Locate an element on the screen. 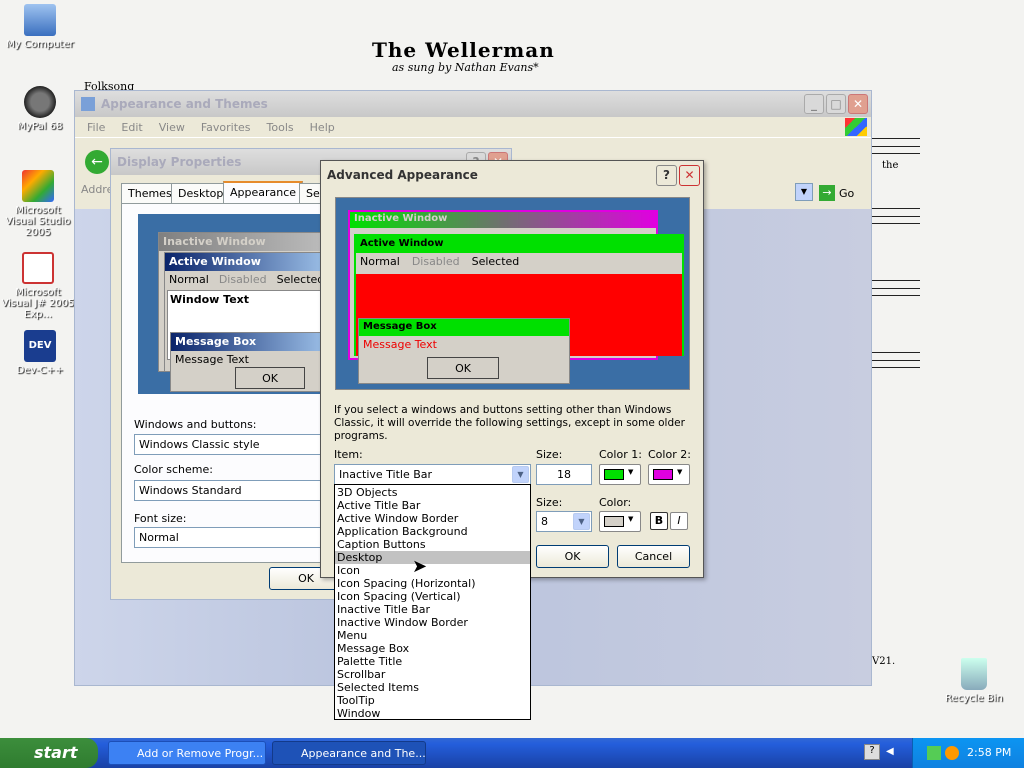  dropdown-option: ToolTip is located at coordinates (432, 700).